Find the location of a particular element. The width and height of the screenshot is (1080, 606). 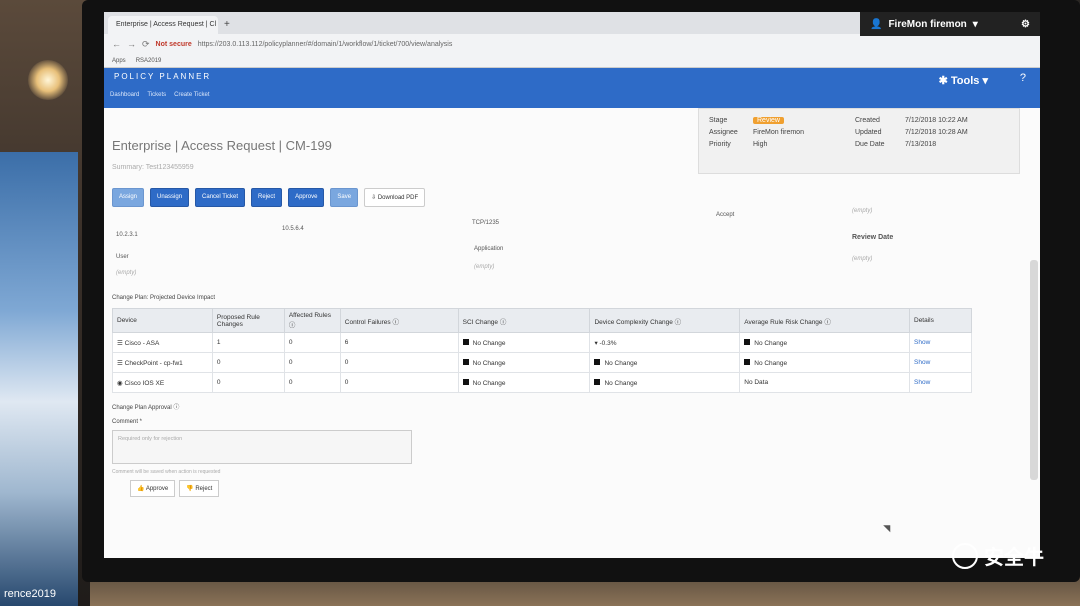

created-value: 7/12/2018 10:22 AM is located at coordinates (936, 120).